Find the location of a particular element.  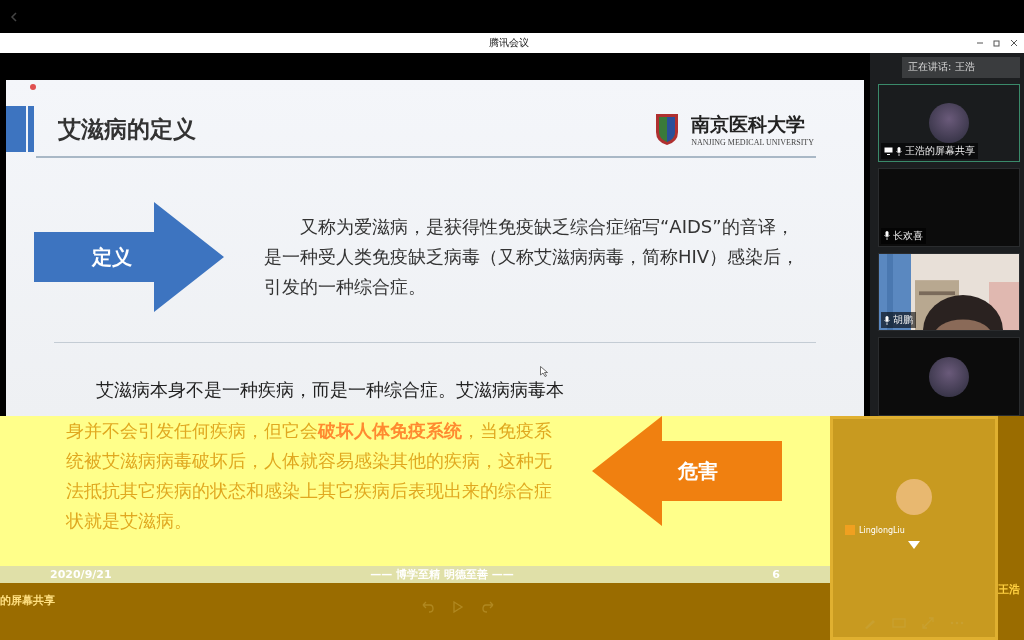

university-subtitle: NANJING MEDICAL UNIVERSITY is located at coordinates (752, 142).